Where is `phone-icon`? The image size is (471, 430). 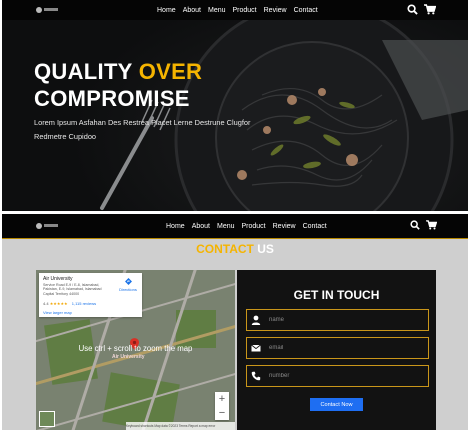 phone-icon is located at coordinates (256, 376).